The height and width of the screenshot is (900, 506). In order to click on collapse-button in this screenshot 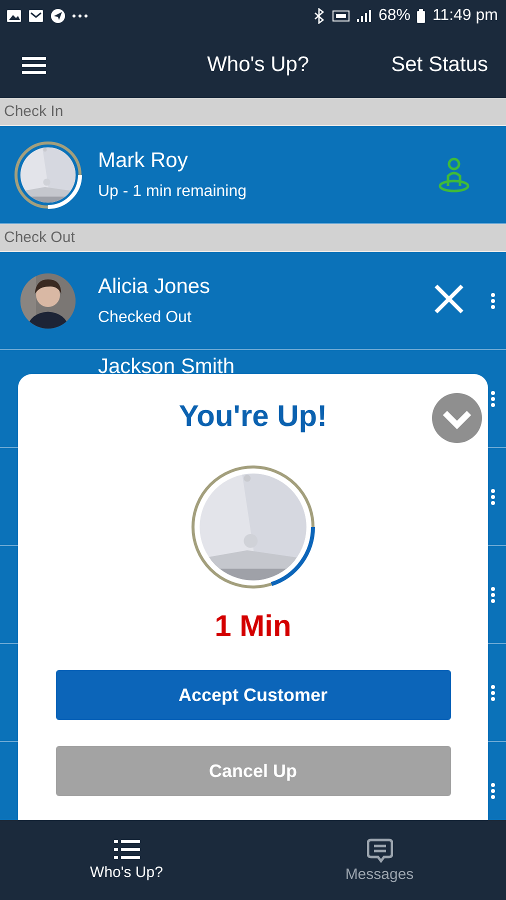, I will do `click(457, 418)`.